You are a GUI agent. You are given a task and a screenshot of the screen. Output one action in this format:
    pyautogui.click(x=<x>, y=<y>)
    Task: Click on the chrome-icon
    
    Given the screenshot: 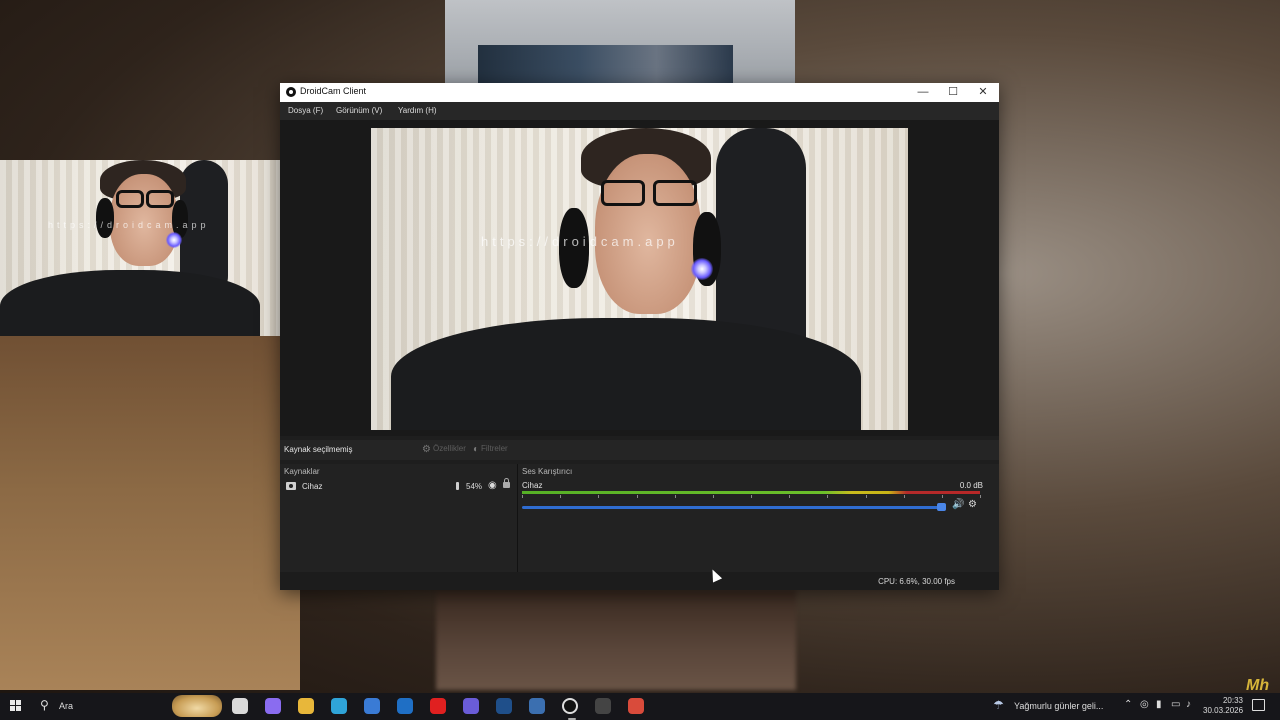 What is the action you would take?
    pyautogui.click(x=636, y=706)
    